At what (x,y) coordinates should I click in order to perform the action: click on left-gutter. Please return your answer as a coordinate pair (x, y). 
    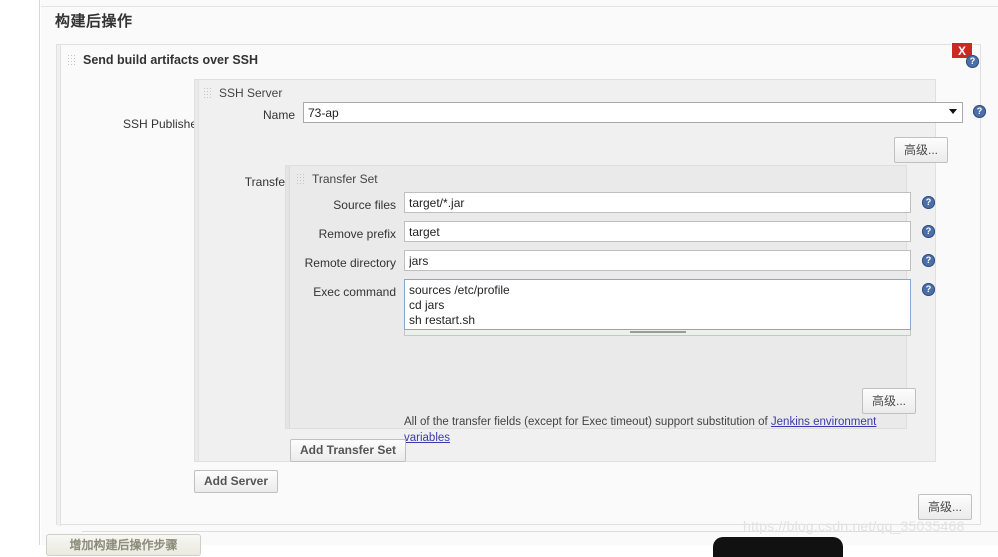
    Looking at the image, I should click on (20, 272).